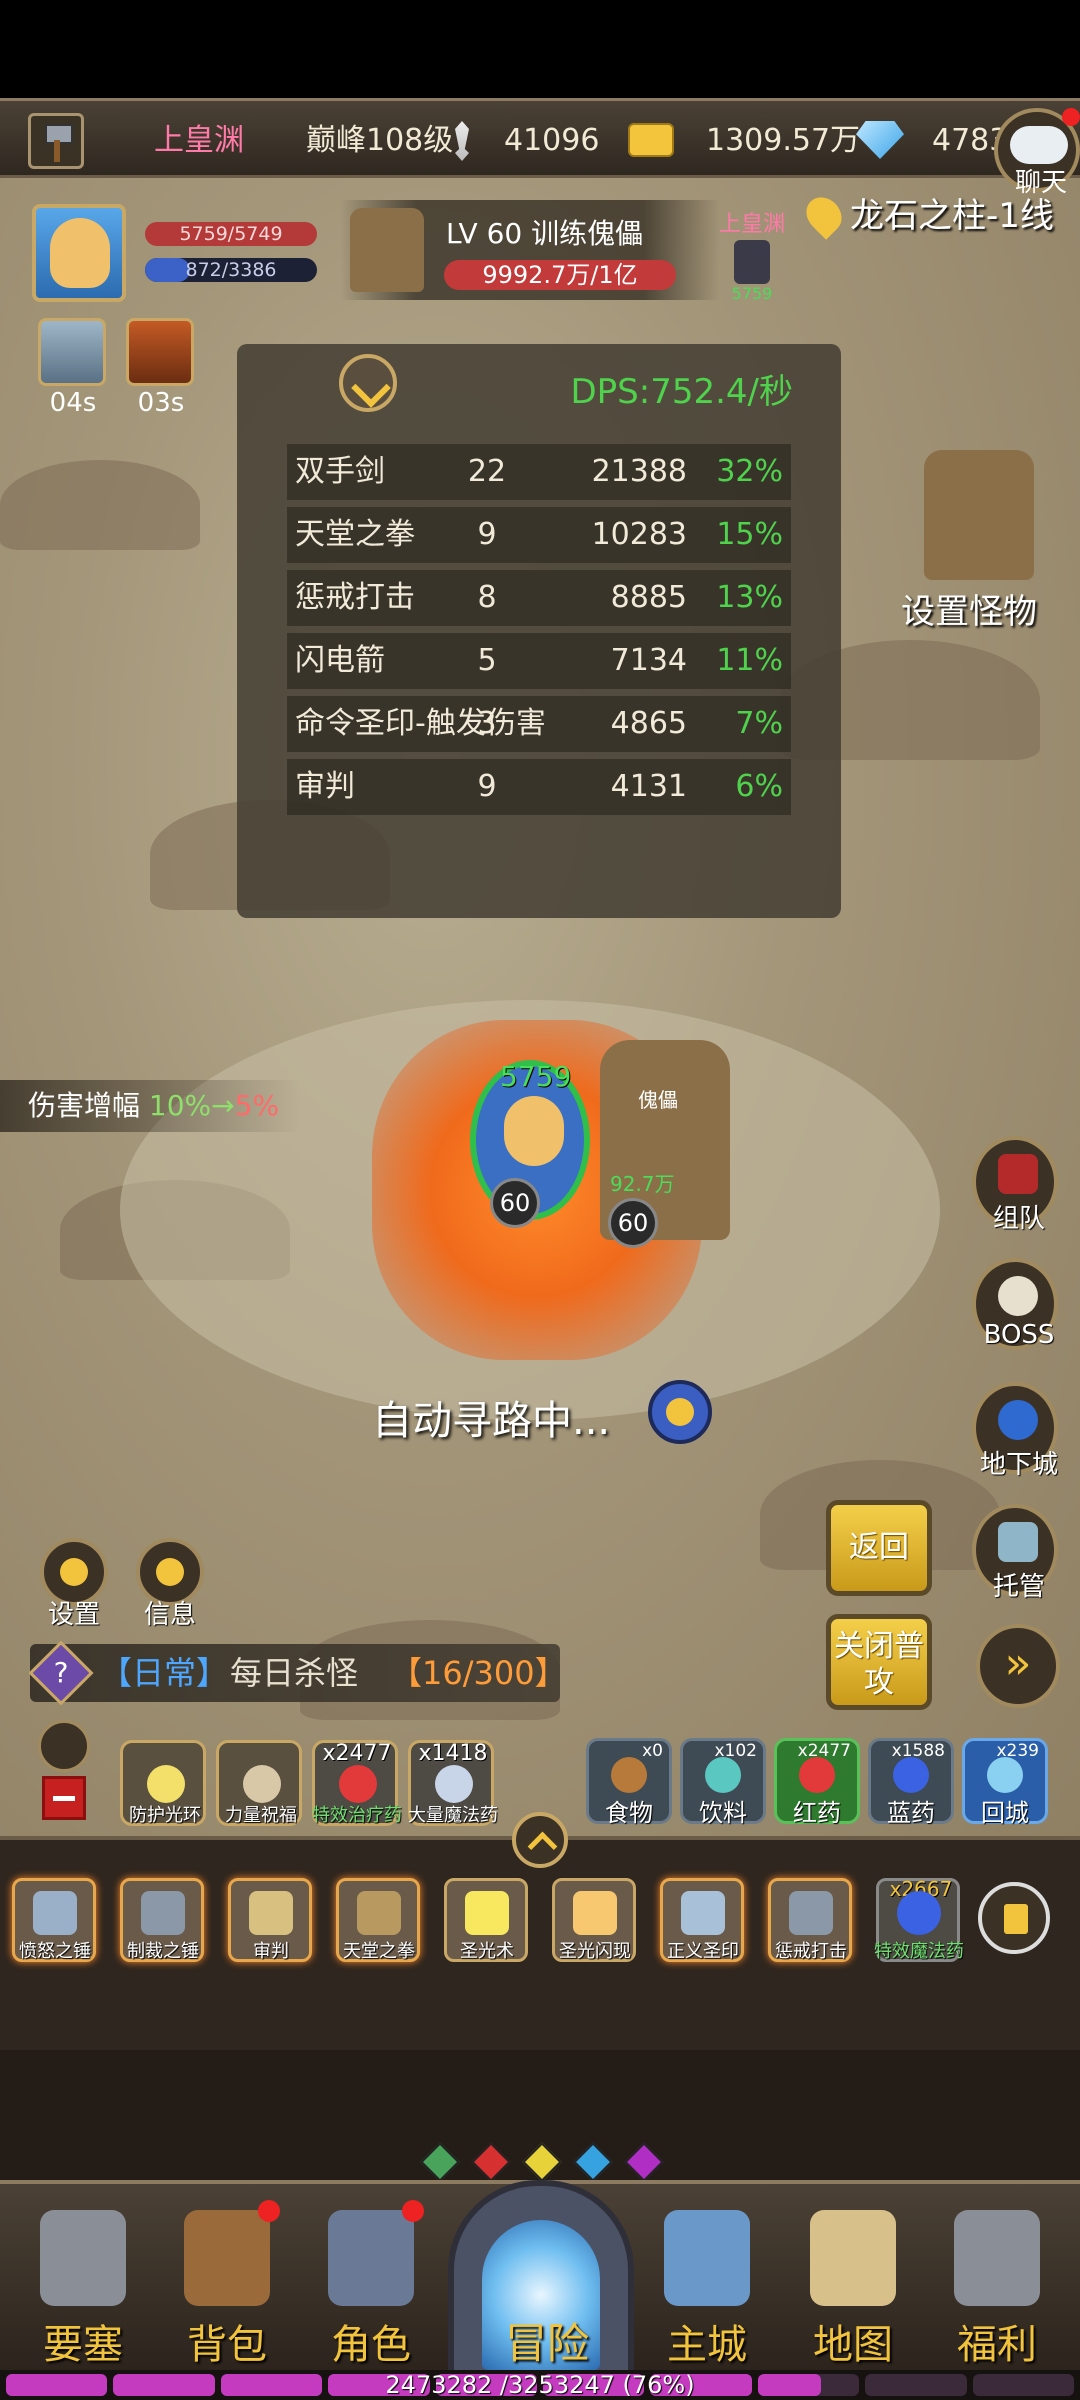 This screenshot has width=1080, height=2400. Describe the element at coordinates (541, 2280) in the screenshot. I see `nav-adventure: 冒险` at that location.